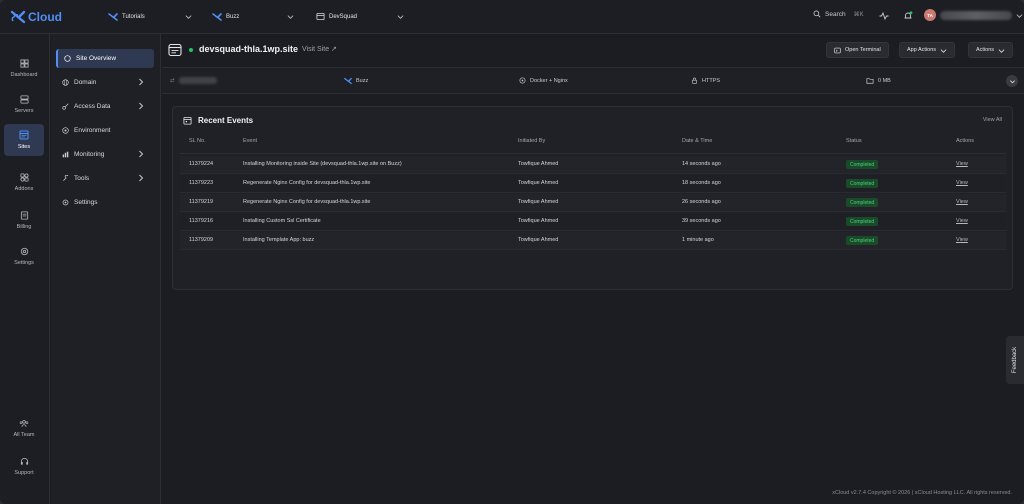 Image resolution: width=1024 pixels, height=504 pixels. What do you see at coordinates (838, 14) in the screenshot?
I see `search-button: Search ⌘K` at bounding box center [838, 14].